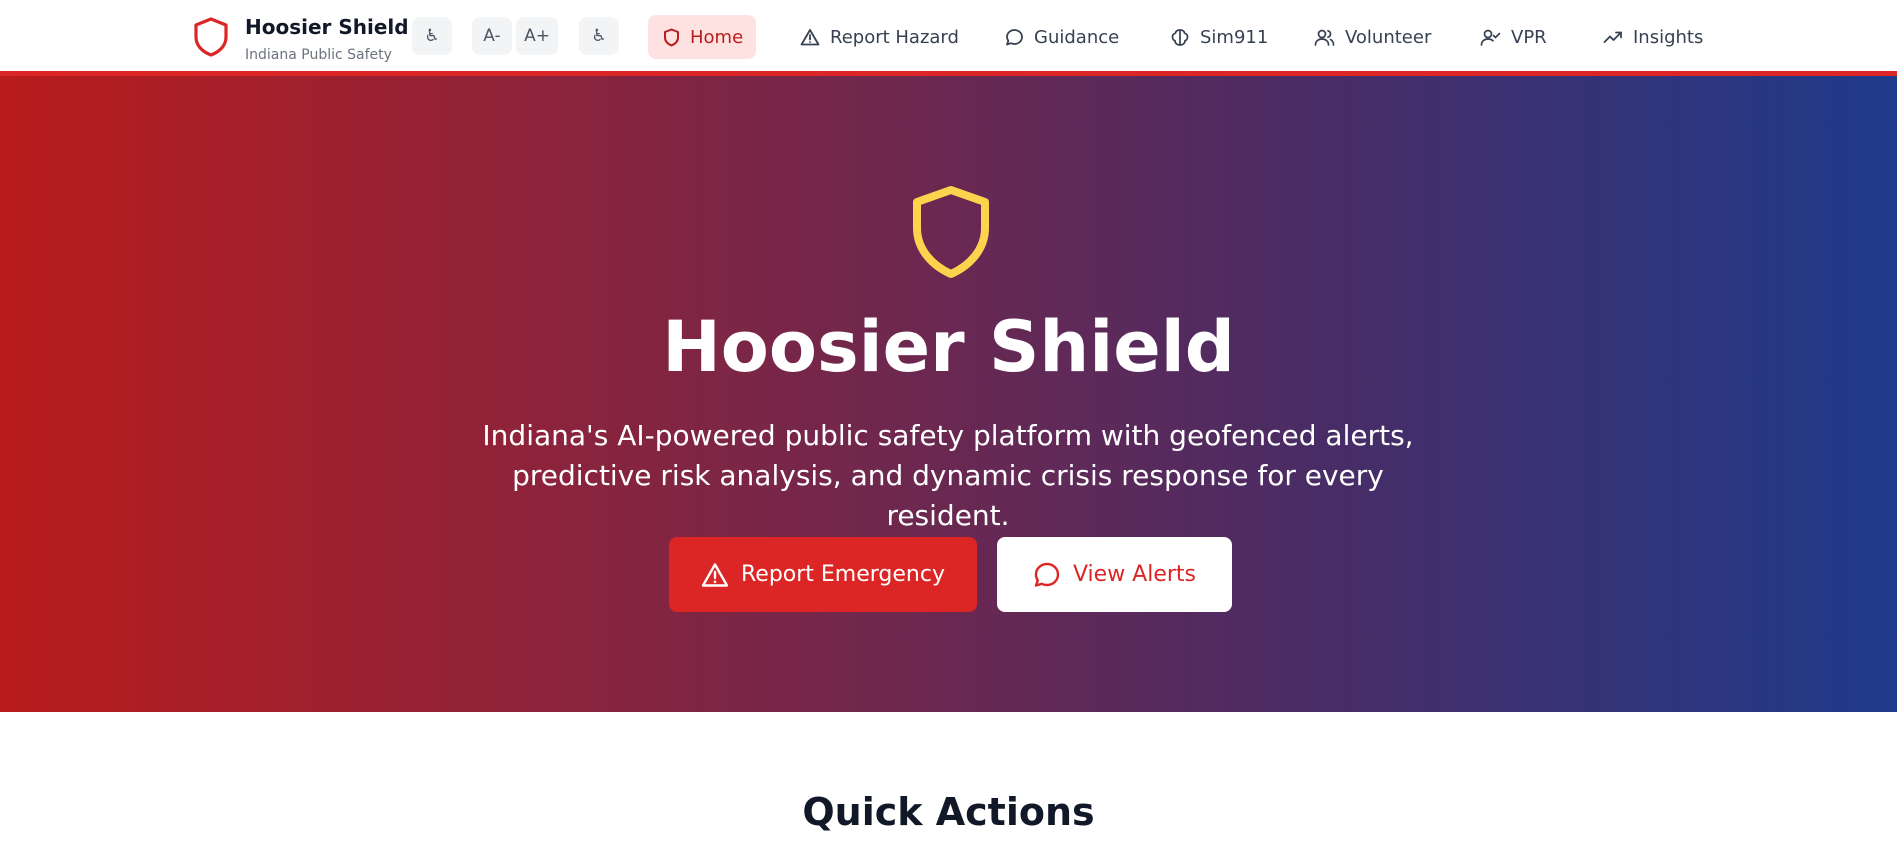  I want to click on nav-item-insights: Insights, so click(1653, 37).